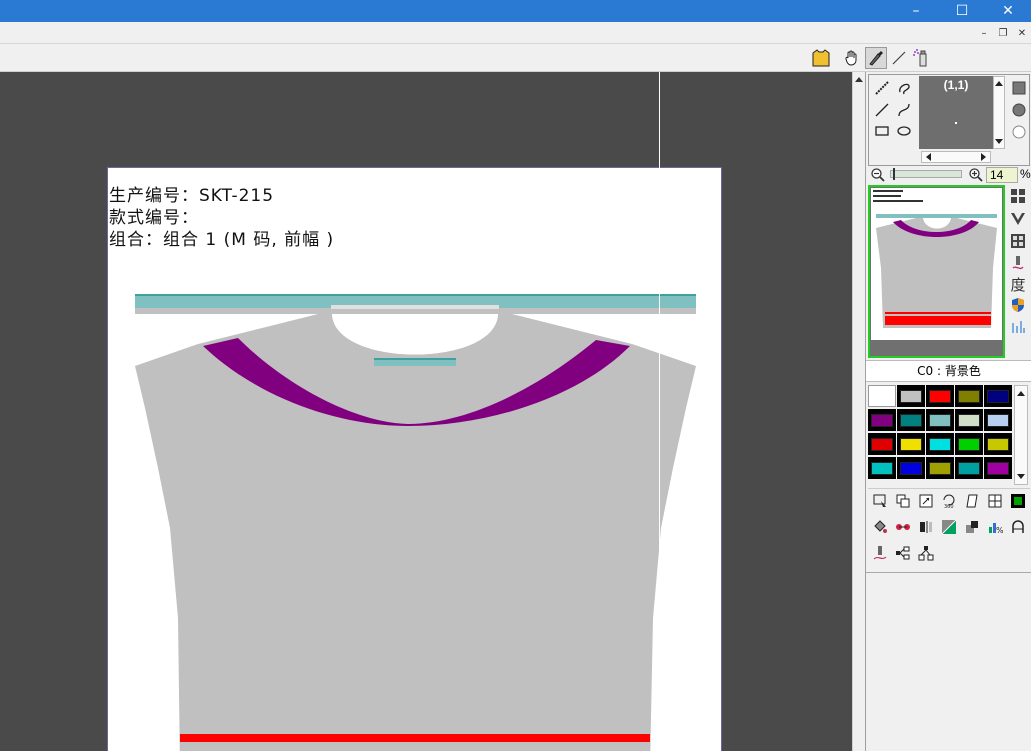  Describe the element at coordinates (852, 58) in the screenshot. I see `hand-pan-icon` at that location.